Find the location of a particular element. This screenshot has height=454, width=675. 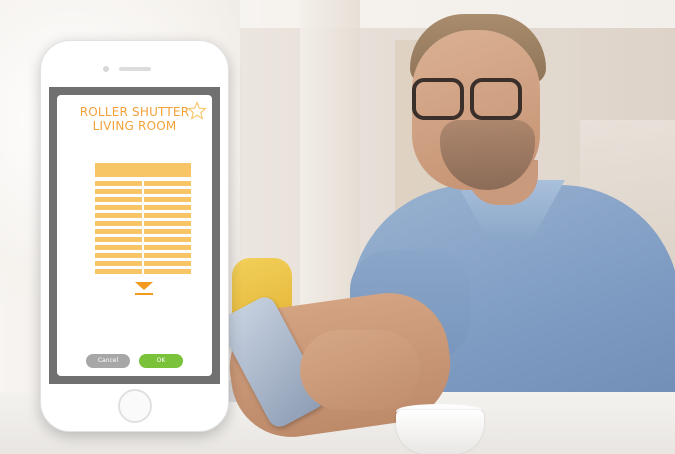

roller-shutter-graphic is located at coordinates (143, 221).